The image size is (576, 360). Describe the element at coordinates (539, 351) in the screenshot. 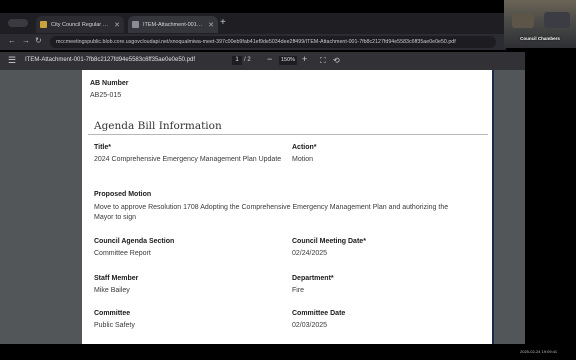

I see `video-timestamp: 2025-02-24 19:09:41` at that location.